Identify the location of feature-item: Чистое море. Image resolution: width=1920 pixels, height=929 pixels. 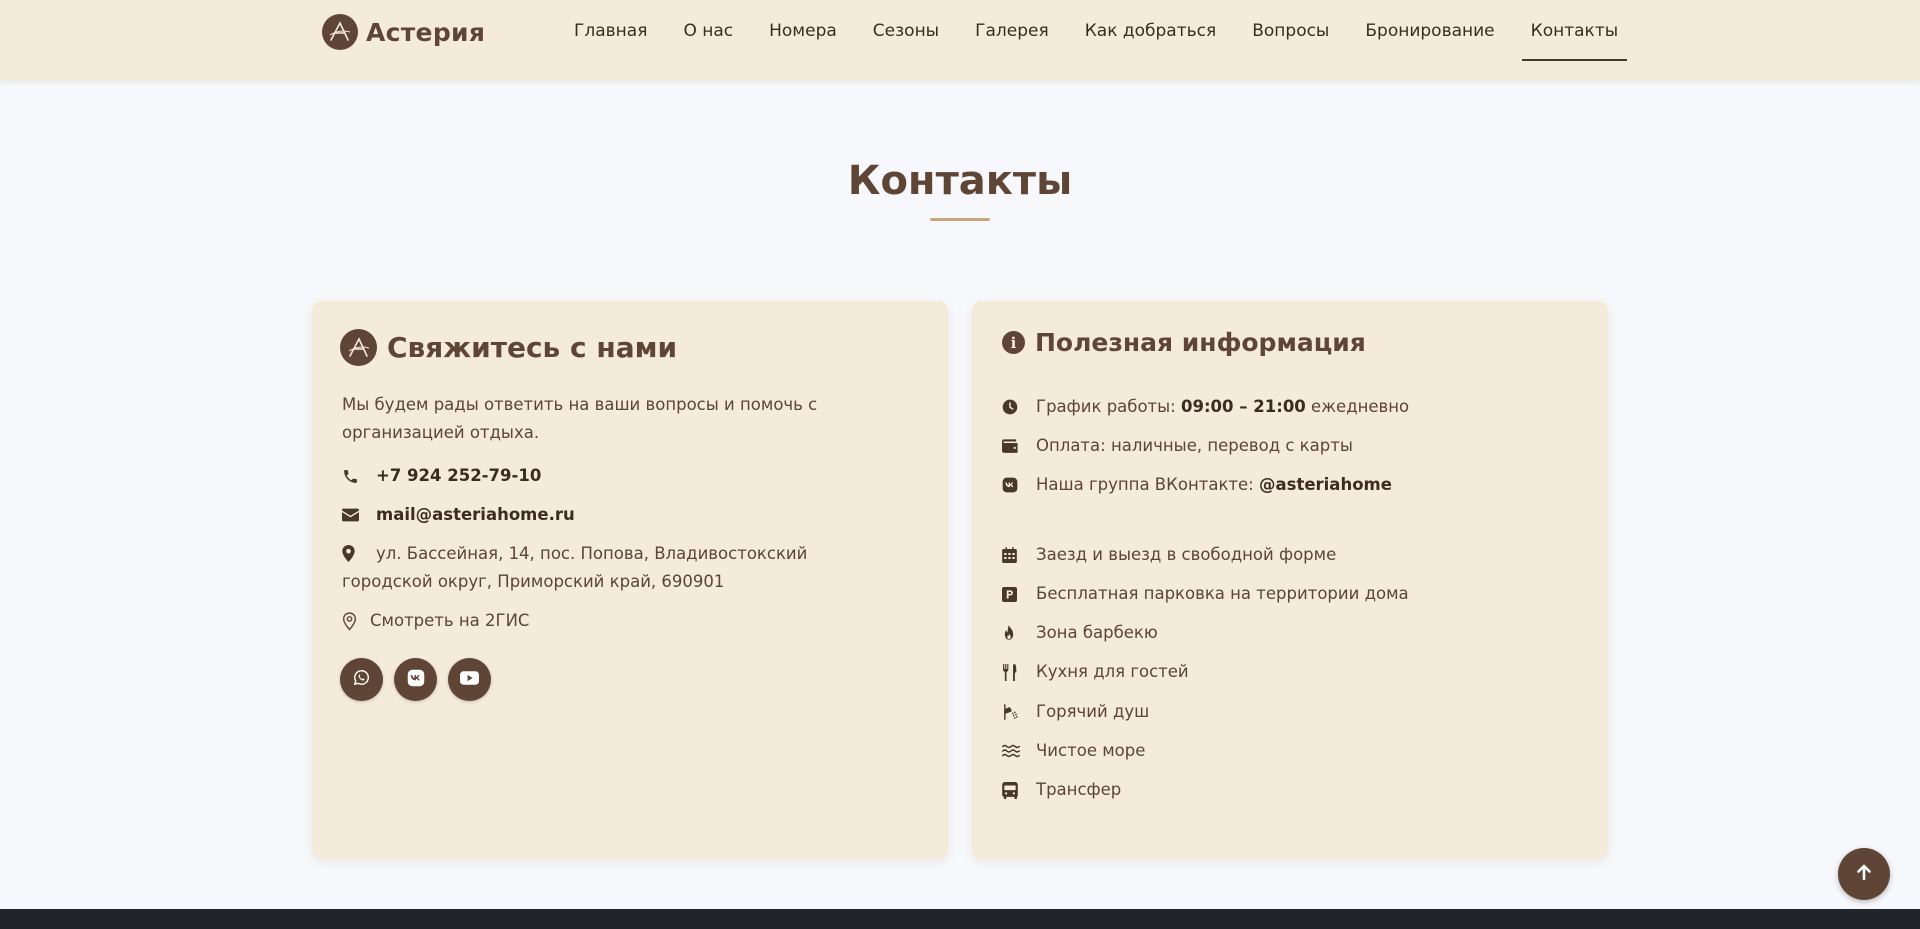
(1073, 751).